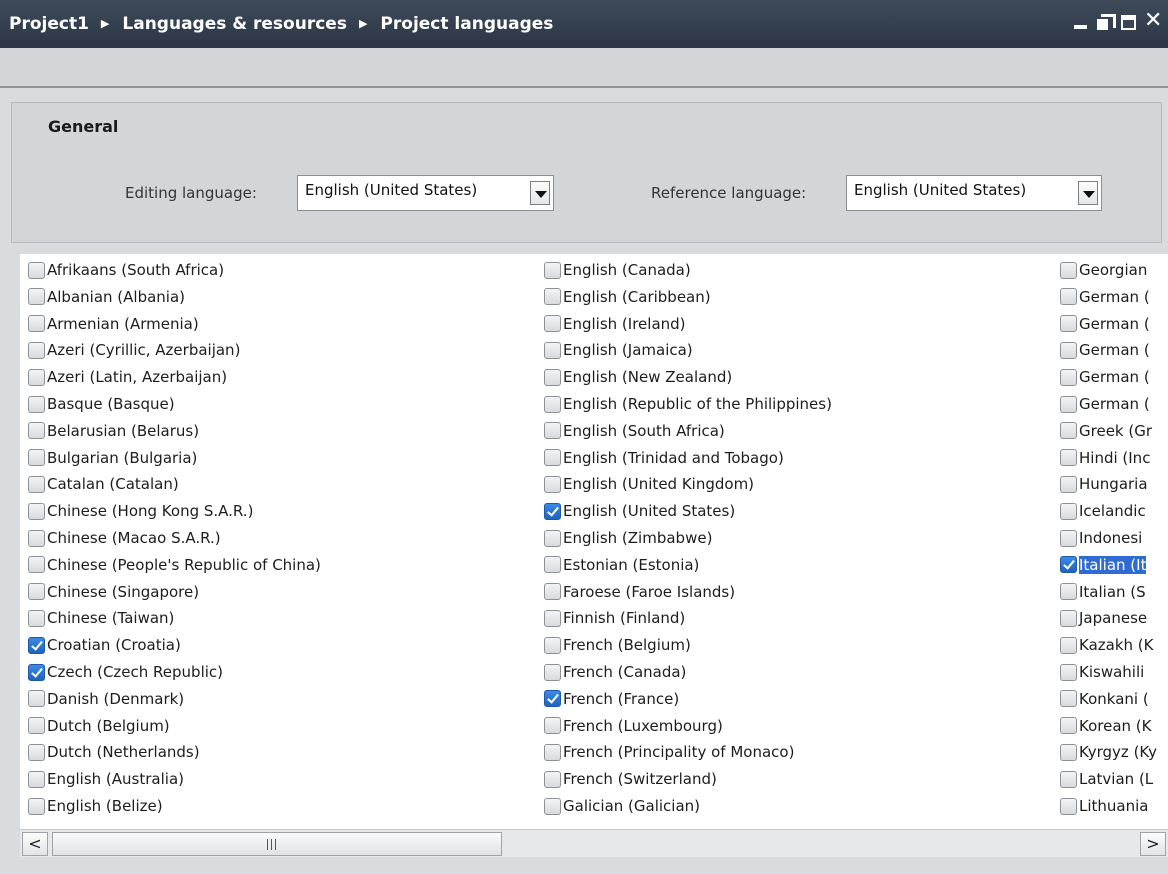 The width and height of the screenshot is (1168, 874). What do you see at coordinates (125, 672) in the screenshot?
I see `language-item: Czech (Czech Republic)` at bounding box center [125, 672].